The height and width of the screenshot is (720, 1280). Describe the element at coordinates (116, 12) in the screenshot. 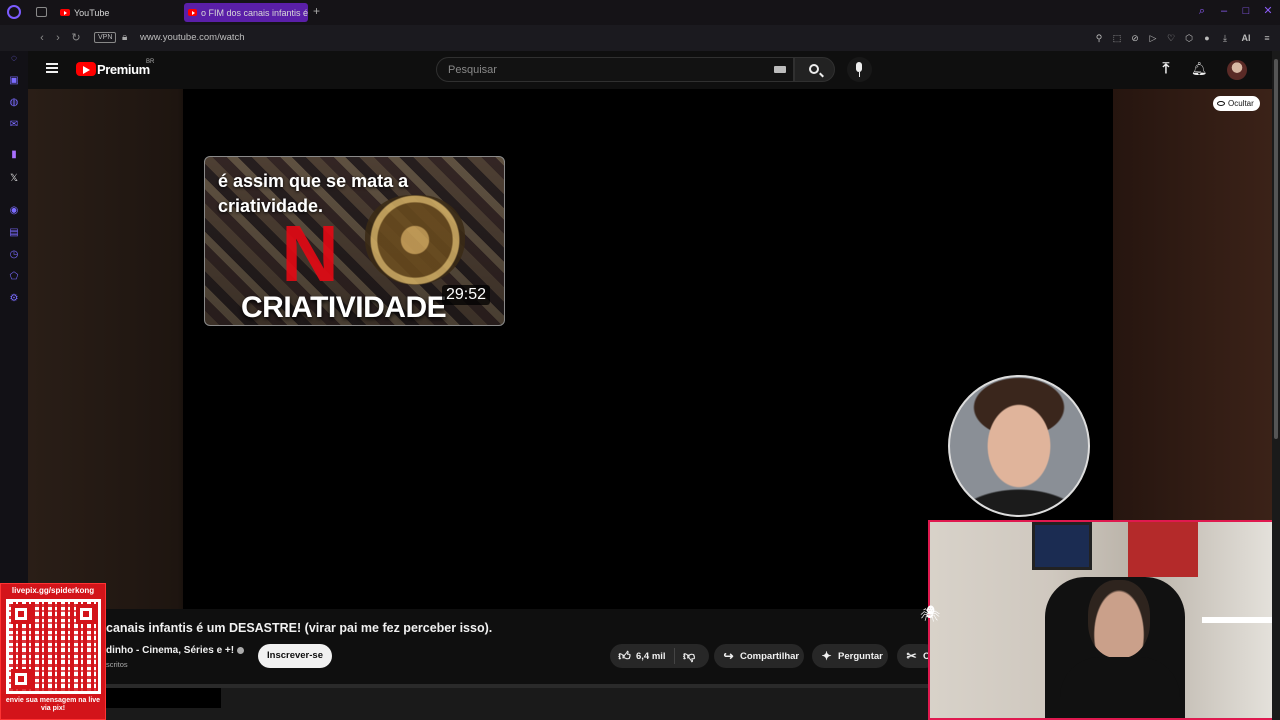

I see `tab-youtube: YouTube` at that location.